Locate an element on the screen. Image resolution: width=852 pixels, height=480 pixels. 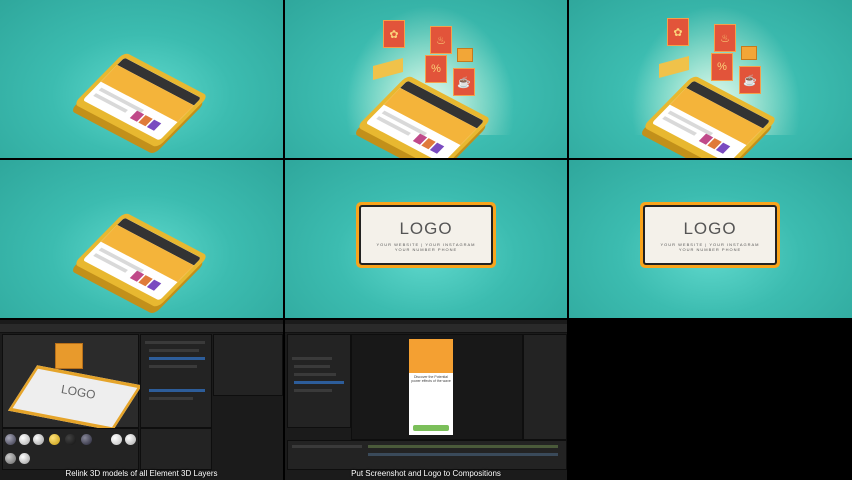
properties-panel is located at coordinates (248, 365).